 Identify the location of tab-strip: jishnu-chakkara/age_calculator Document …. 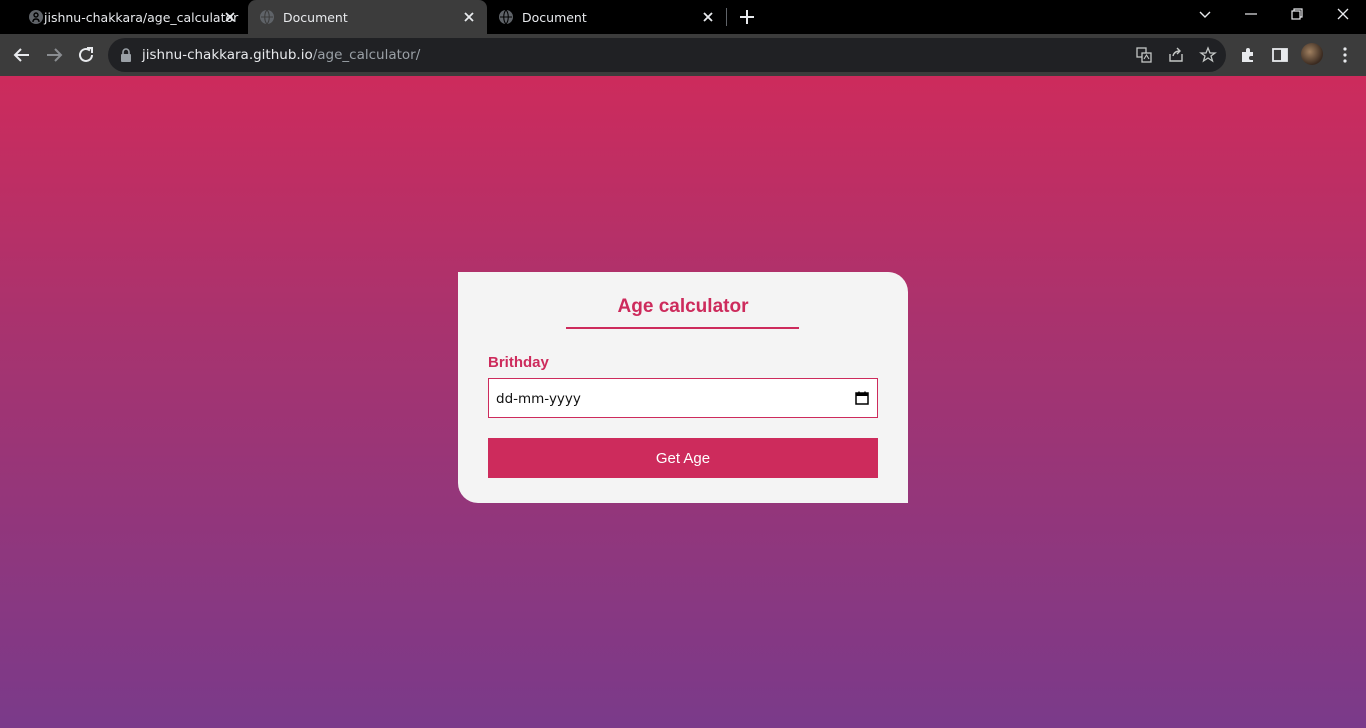
(683, 17).